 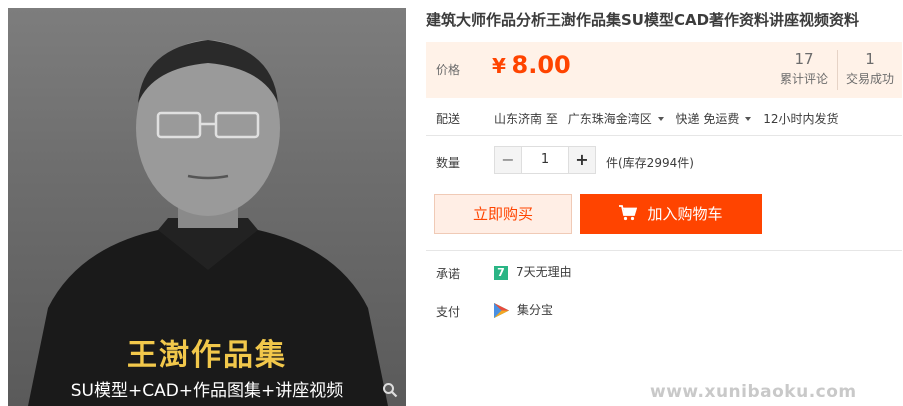 I want to click on promise-item: 7 7天无理由, so click(x=533, y=271).